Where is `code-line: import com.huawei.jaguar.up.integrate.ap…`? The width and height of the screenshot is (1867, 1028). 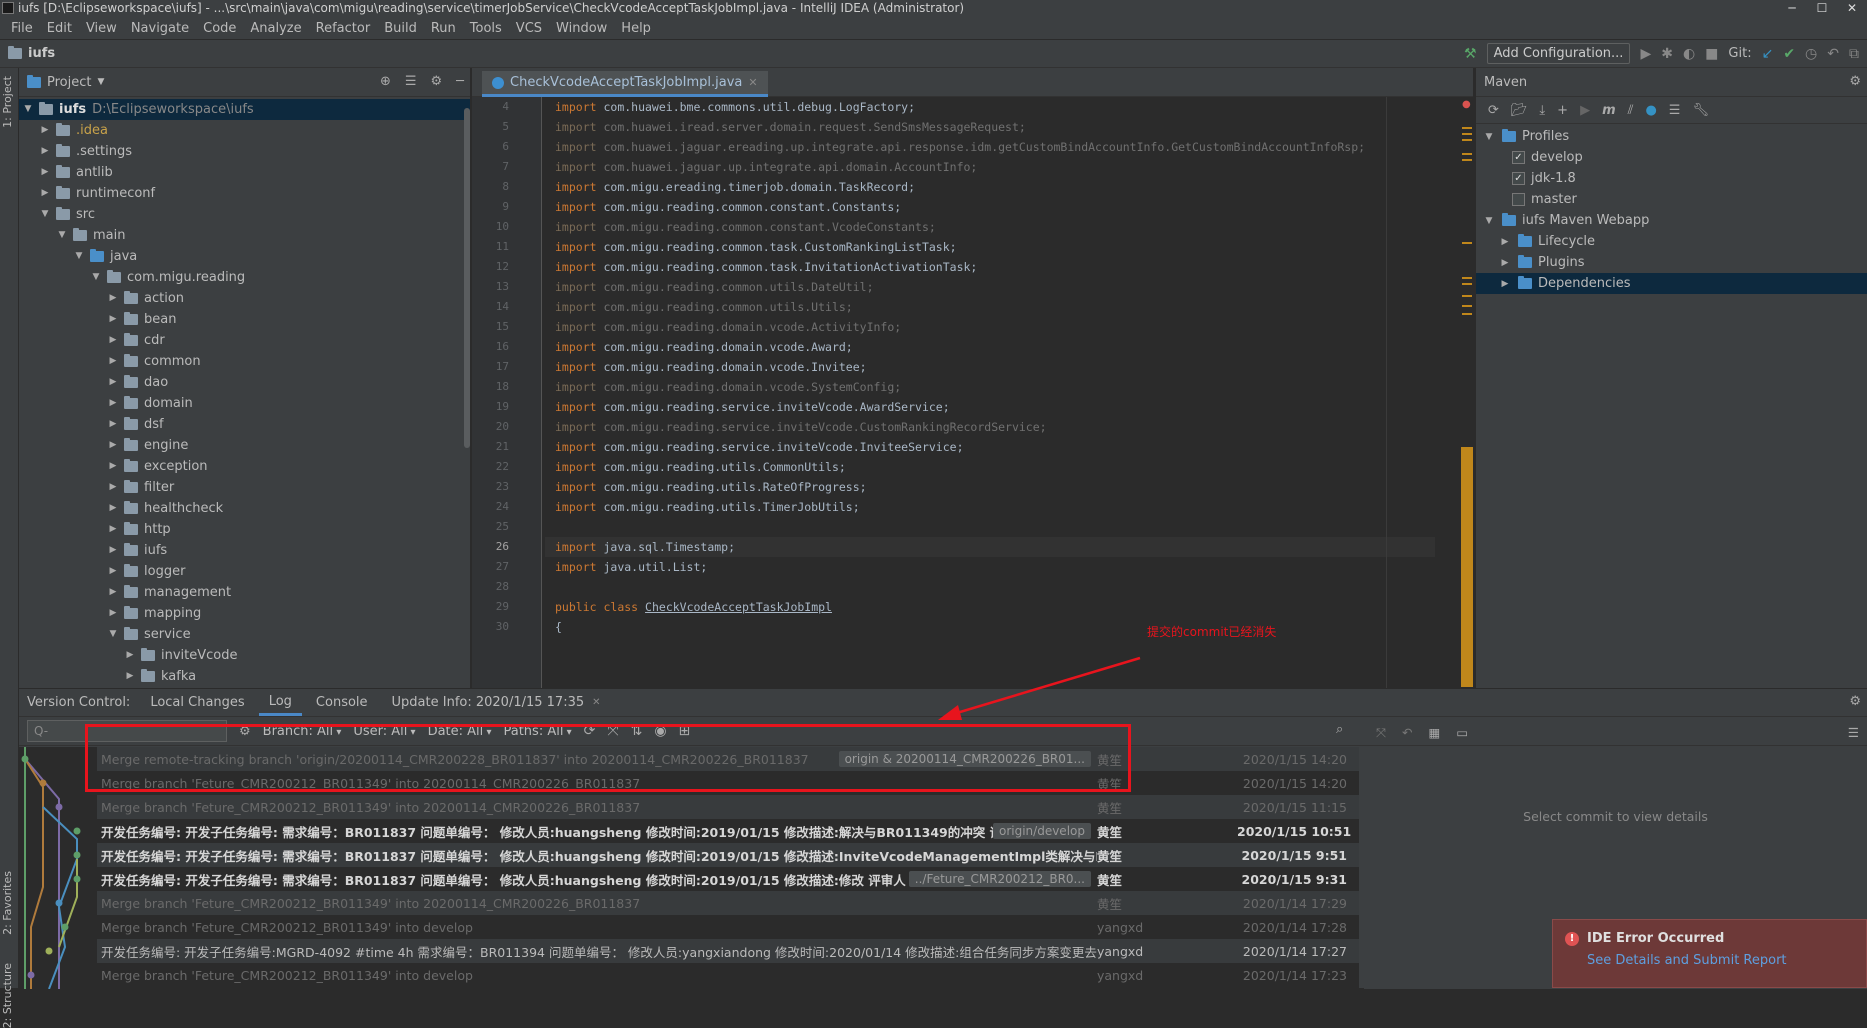 code-line: import com.huawei.jaguar.up.integrate.ap… is located at coordinates (990, 167).